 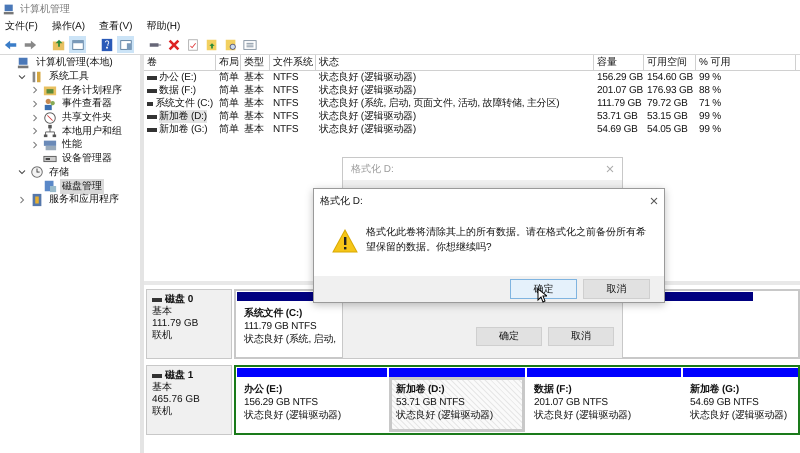 I want to click on tree-item: 设备管理器, so click(x=87, y=158).